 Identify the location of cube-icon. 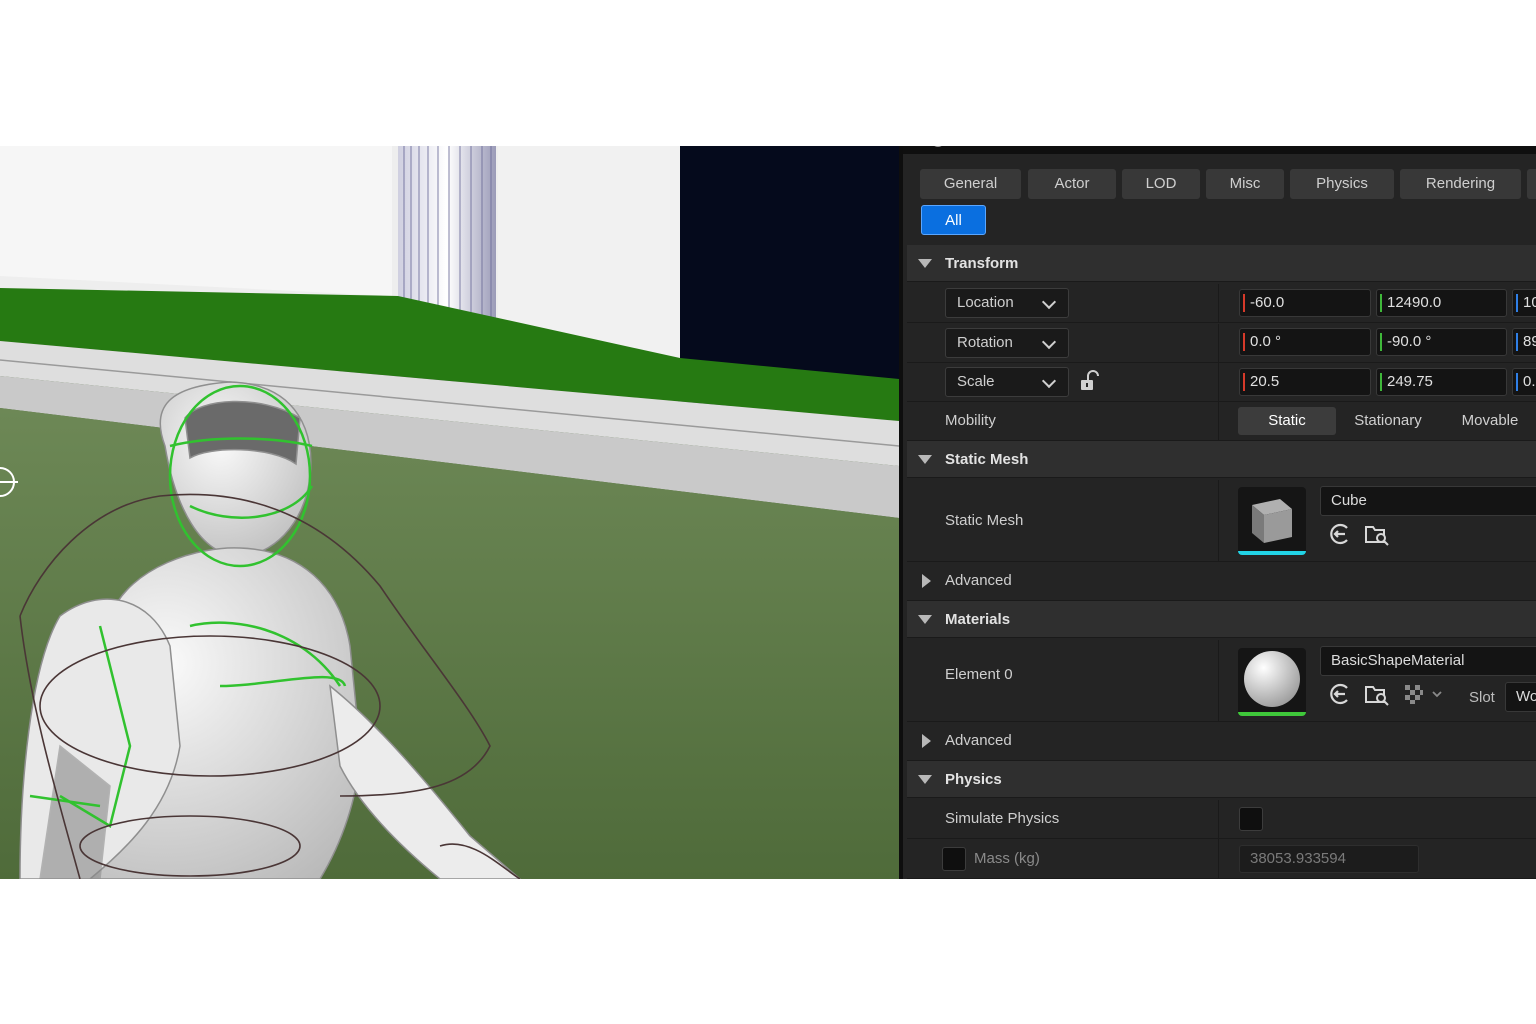
(1272, 527).